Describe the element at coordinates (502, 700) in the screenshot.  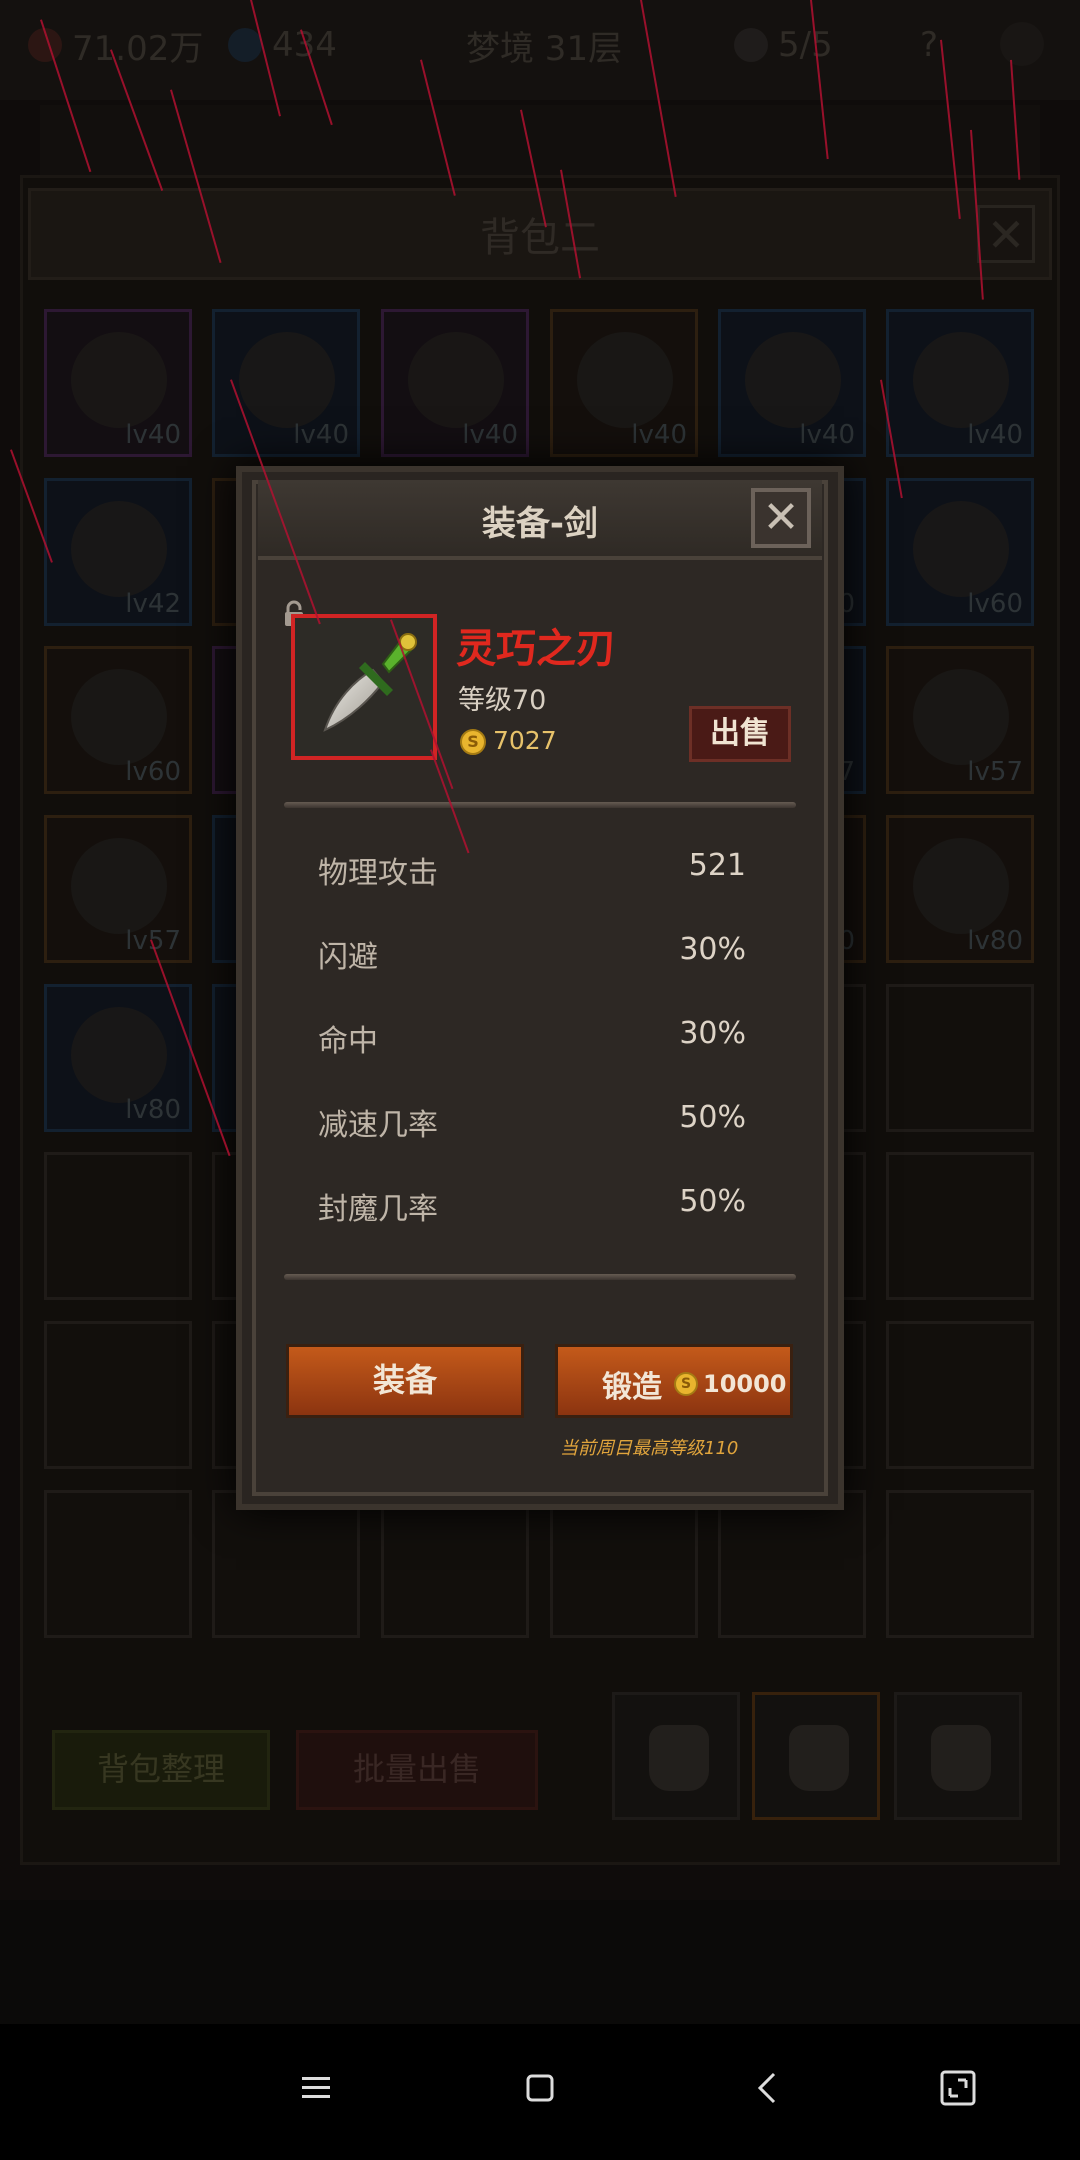
I see `item-level: 等级70` at that location.